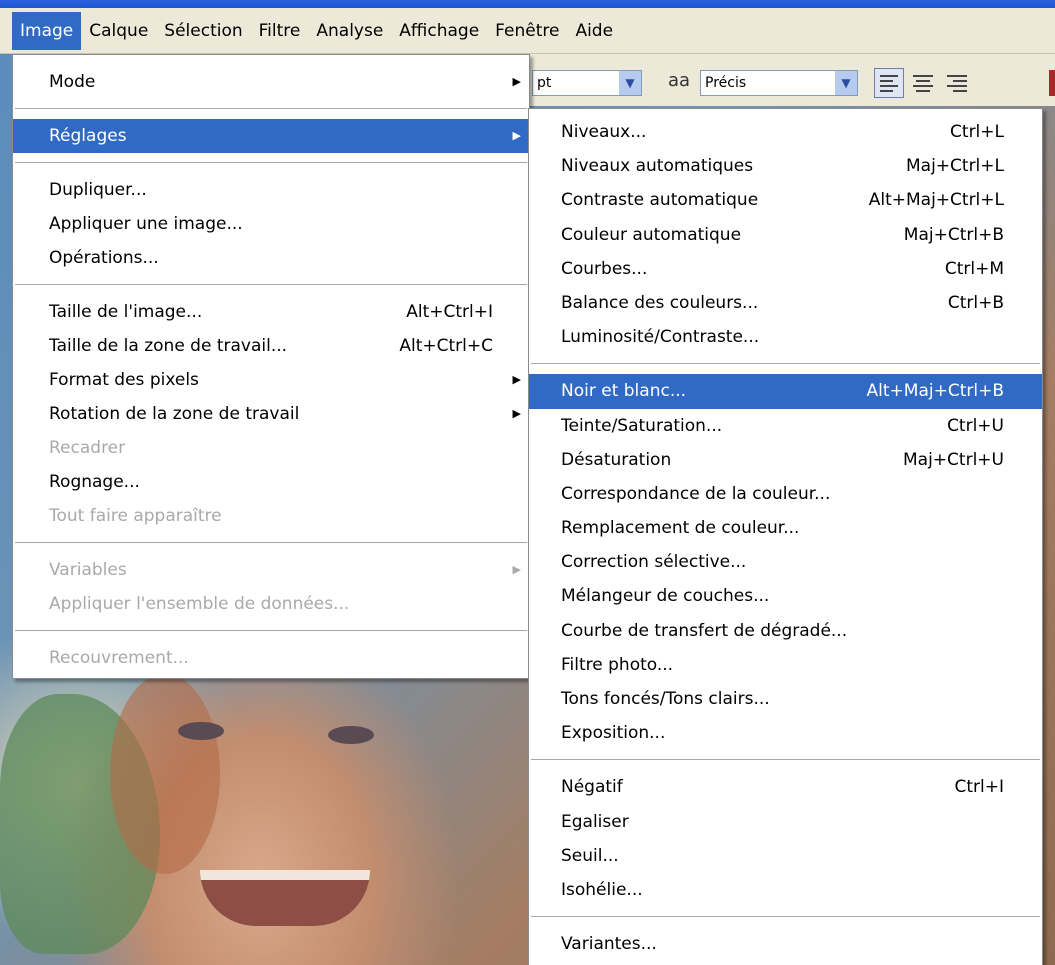  Describe the element at coordinates (657, 166) in the screenshot. I see `menu-item-label: Niveaux automatiques` at that location.